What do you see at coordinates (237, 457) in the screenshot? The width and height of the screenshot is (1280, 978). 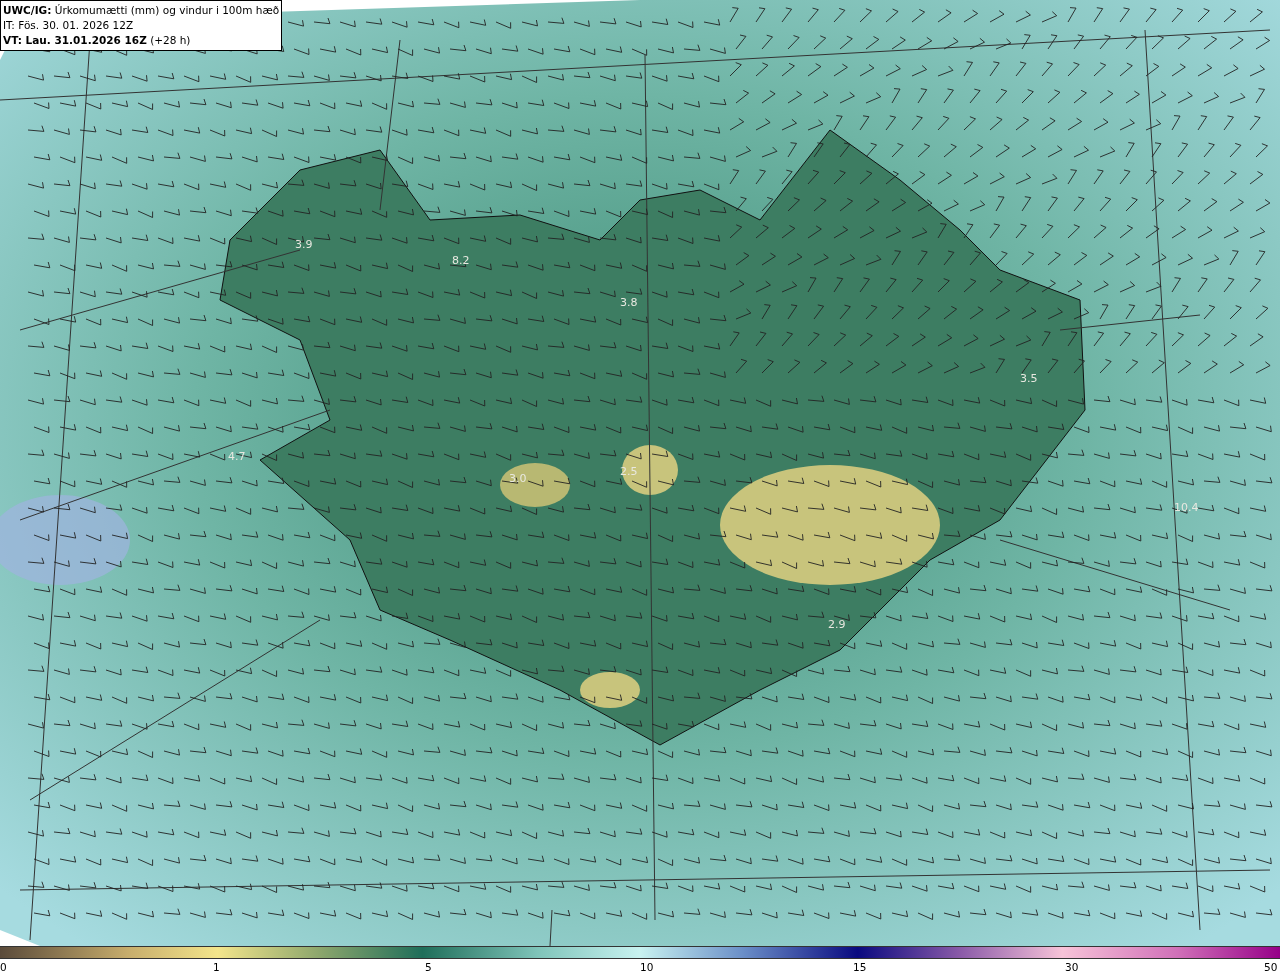 I see `map-value-label: 4.7` at bounding box center [237, 457].